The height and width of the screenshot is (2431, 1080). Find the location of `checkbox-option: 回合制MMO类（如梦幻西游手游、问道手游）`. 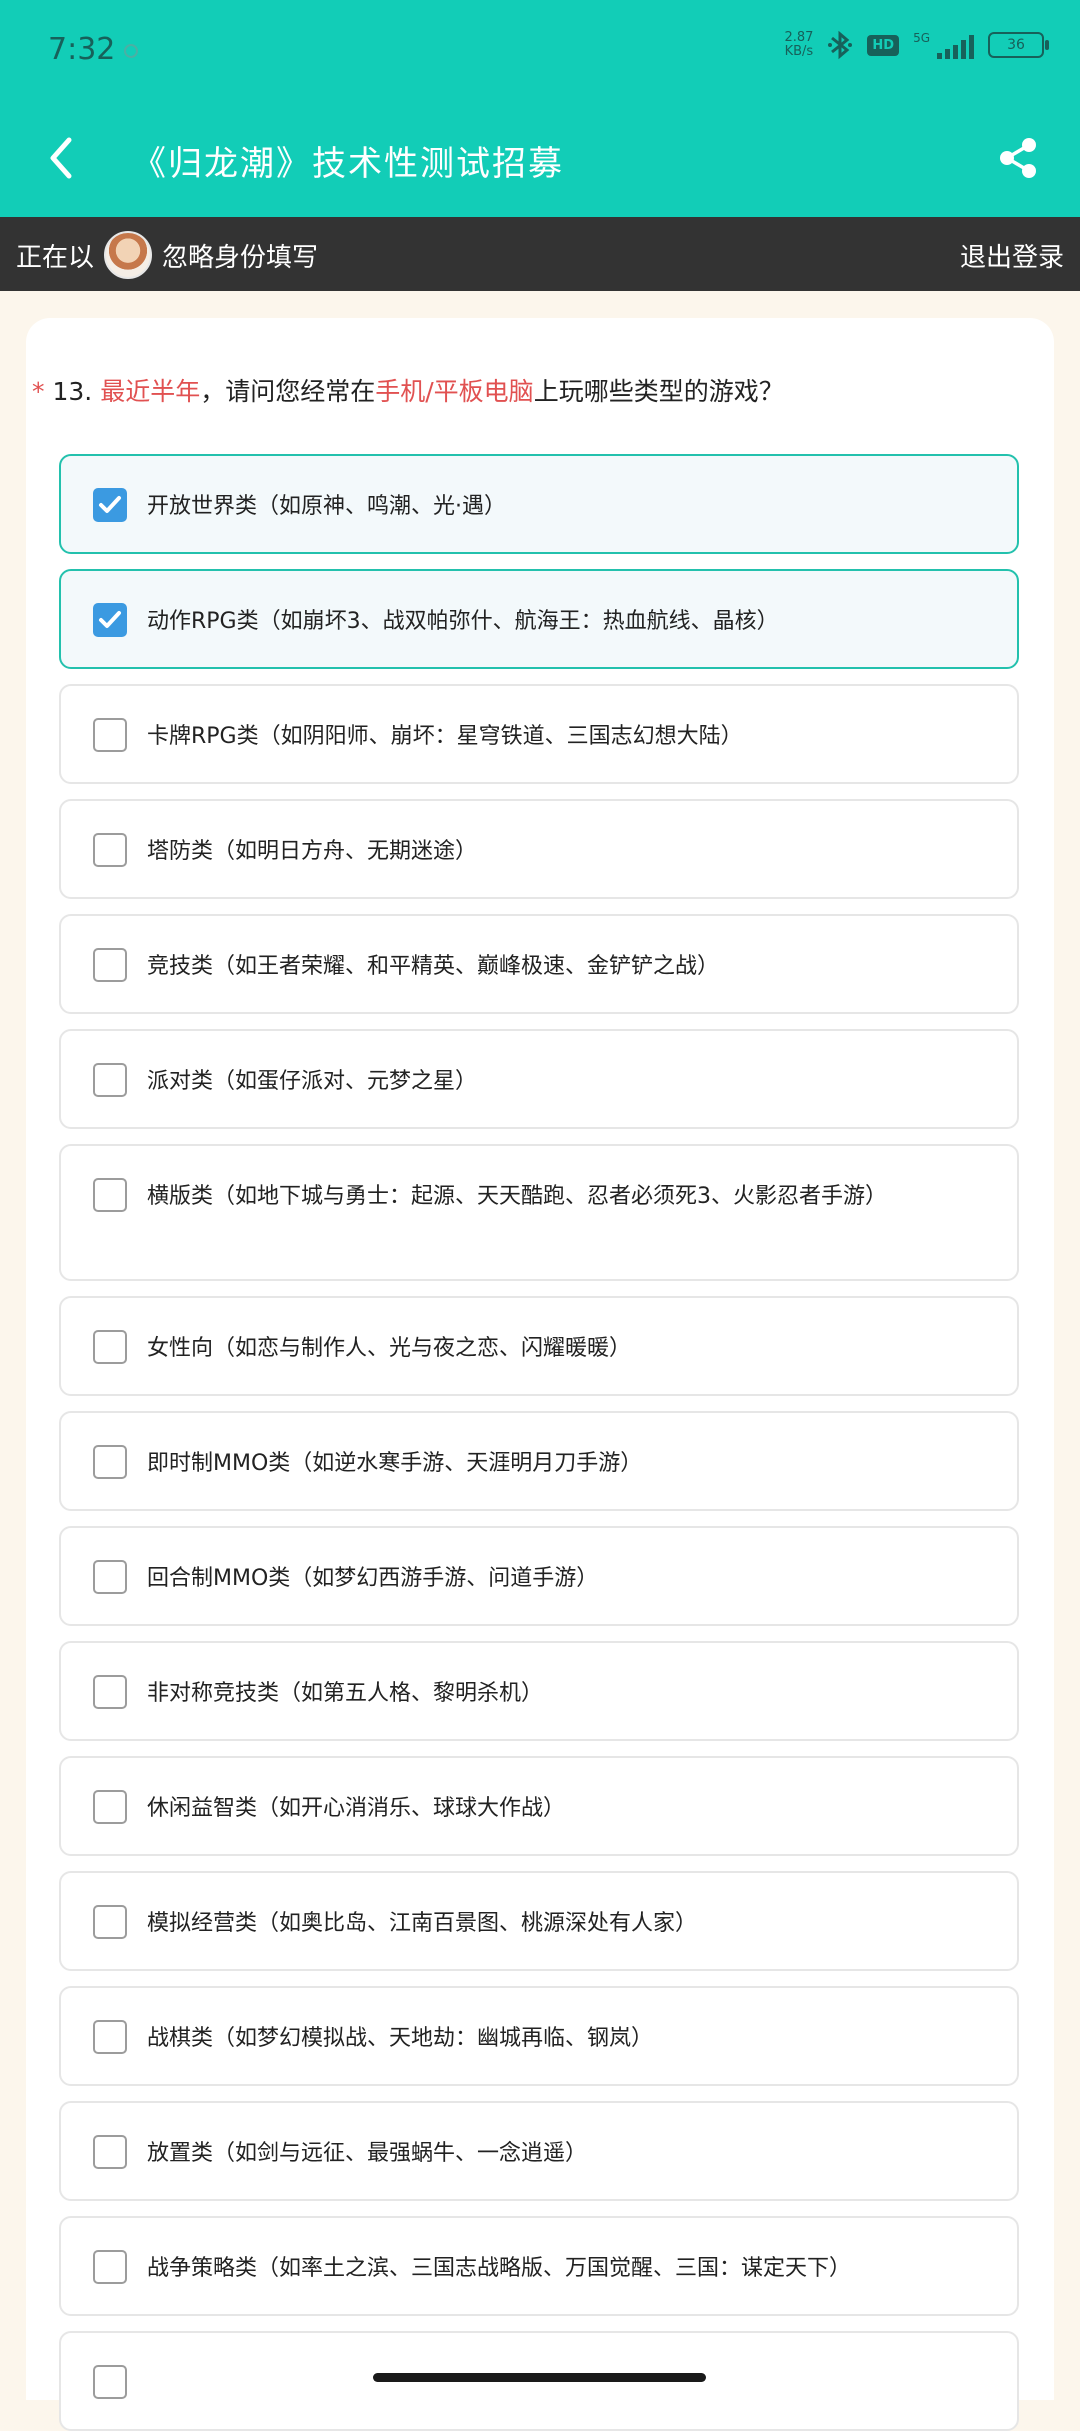

checkbox-option: 回合制MMO类（如梦幻西游手游、问道手游） is located at coordinates (539, 1576).